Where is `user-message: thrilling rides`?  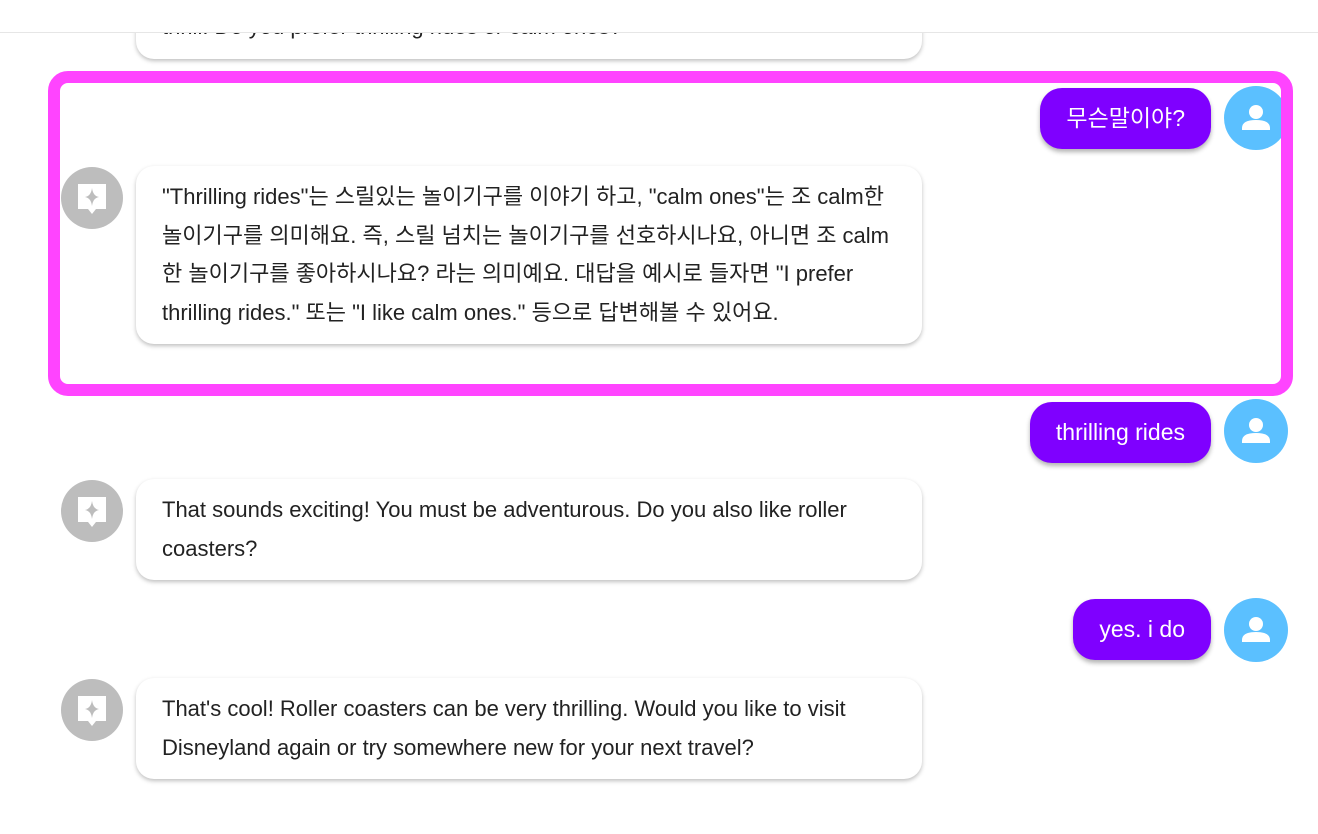
user-message: thrilling rides is located at coordinates (1120, 432).